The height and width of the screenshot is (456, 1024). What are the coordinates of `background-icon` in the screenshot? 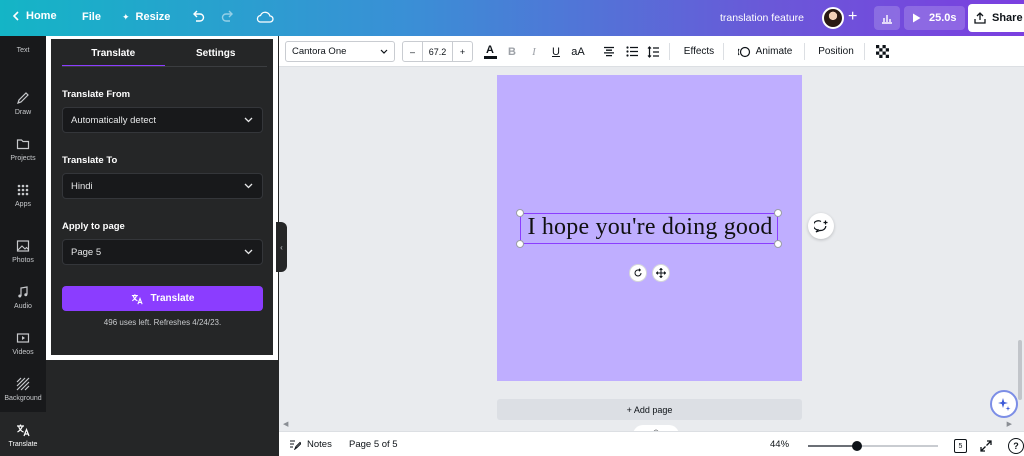 It's located at (23, 383).